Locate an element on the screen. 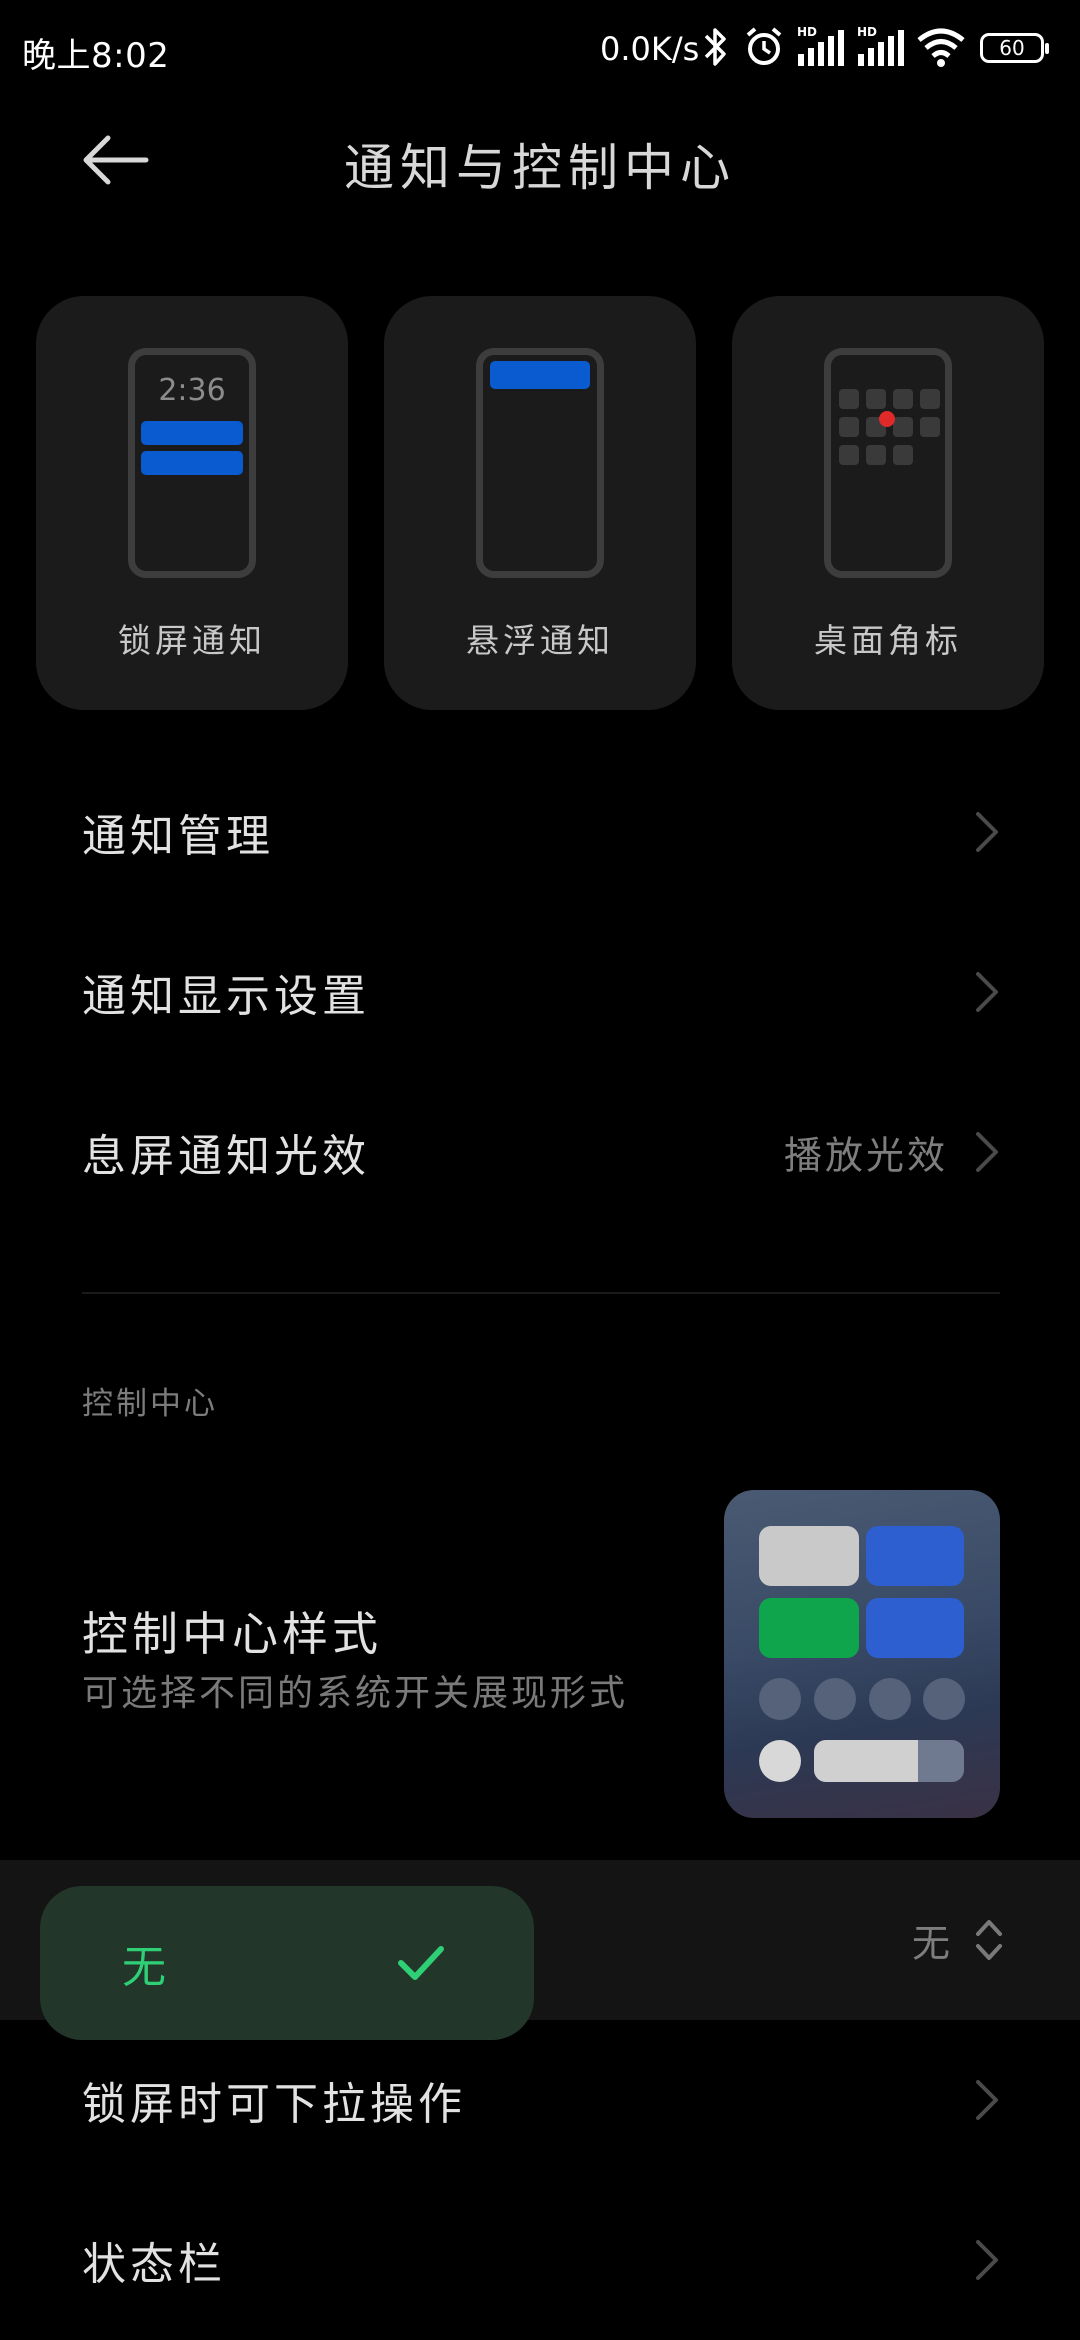 This screenshot has width=1080, height=2340. row-label: 息屏通知光效 is located at coordinates (226, 1156).